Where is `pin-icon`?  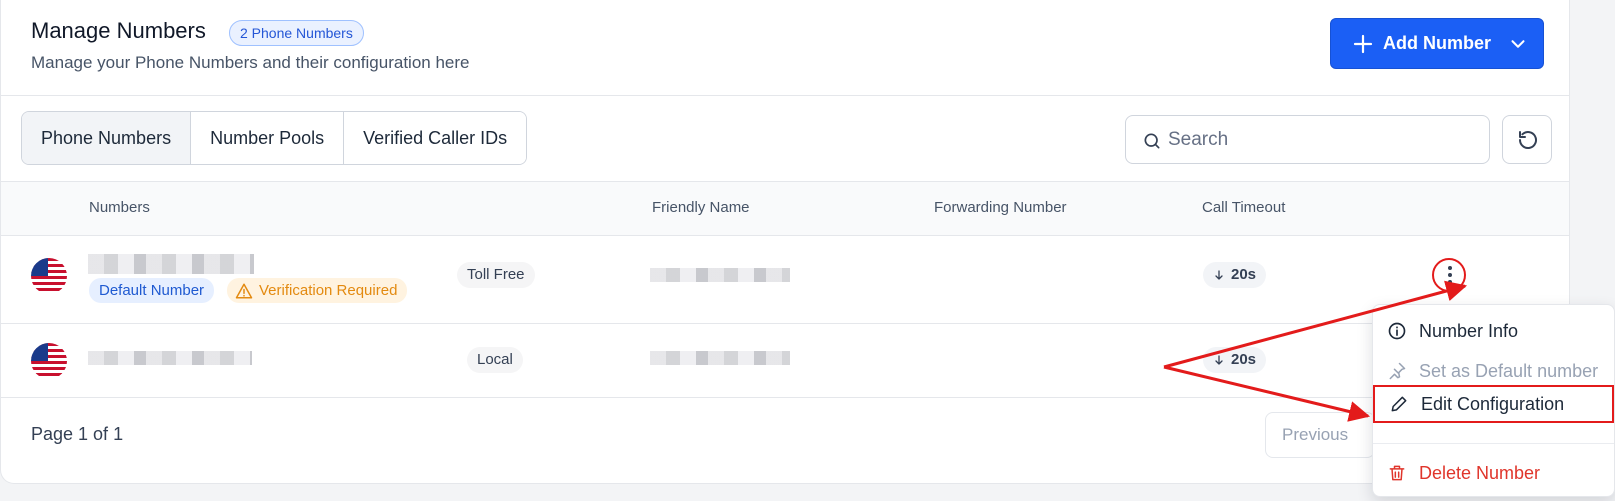
pin-icon is located at coordinates (1397, 371).